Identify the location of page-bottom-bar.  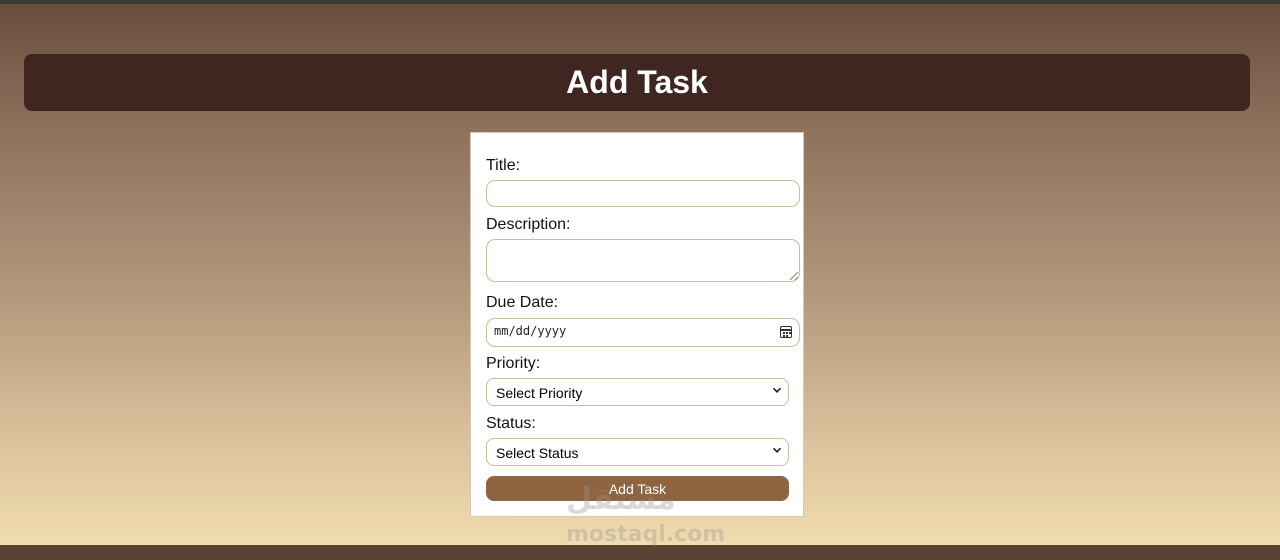
(640, 552).